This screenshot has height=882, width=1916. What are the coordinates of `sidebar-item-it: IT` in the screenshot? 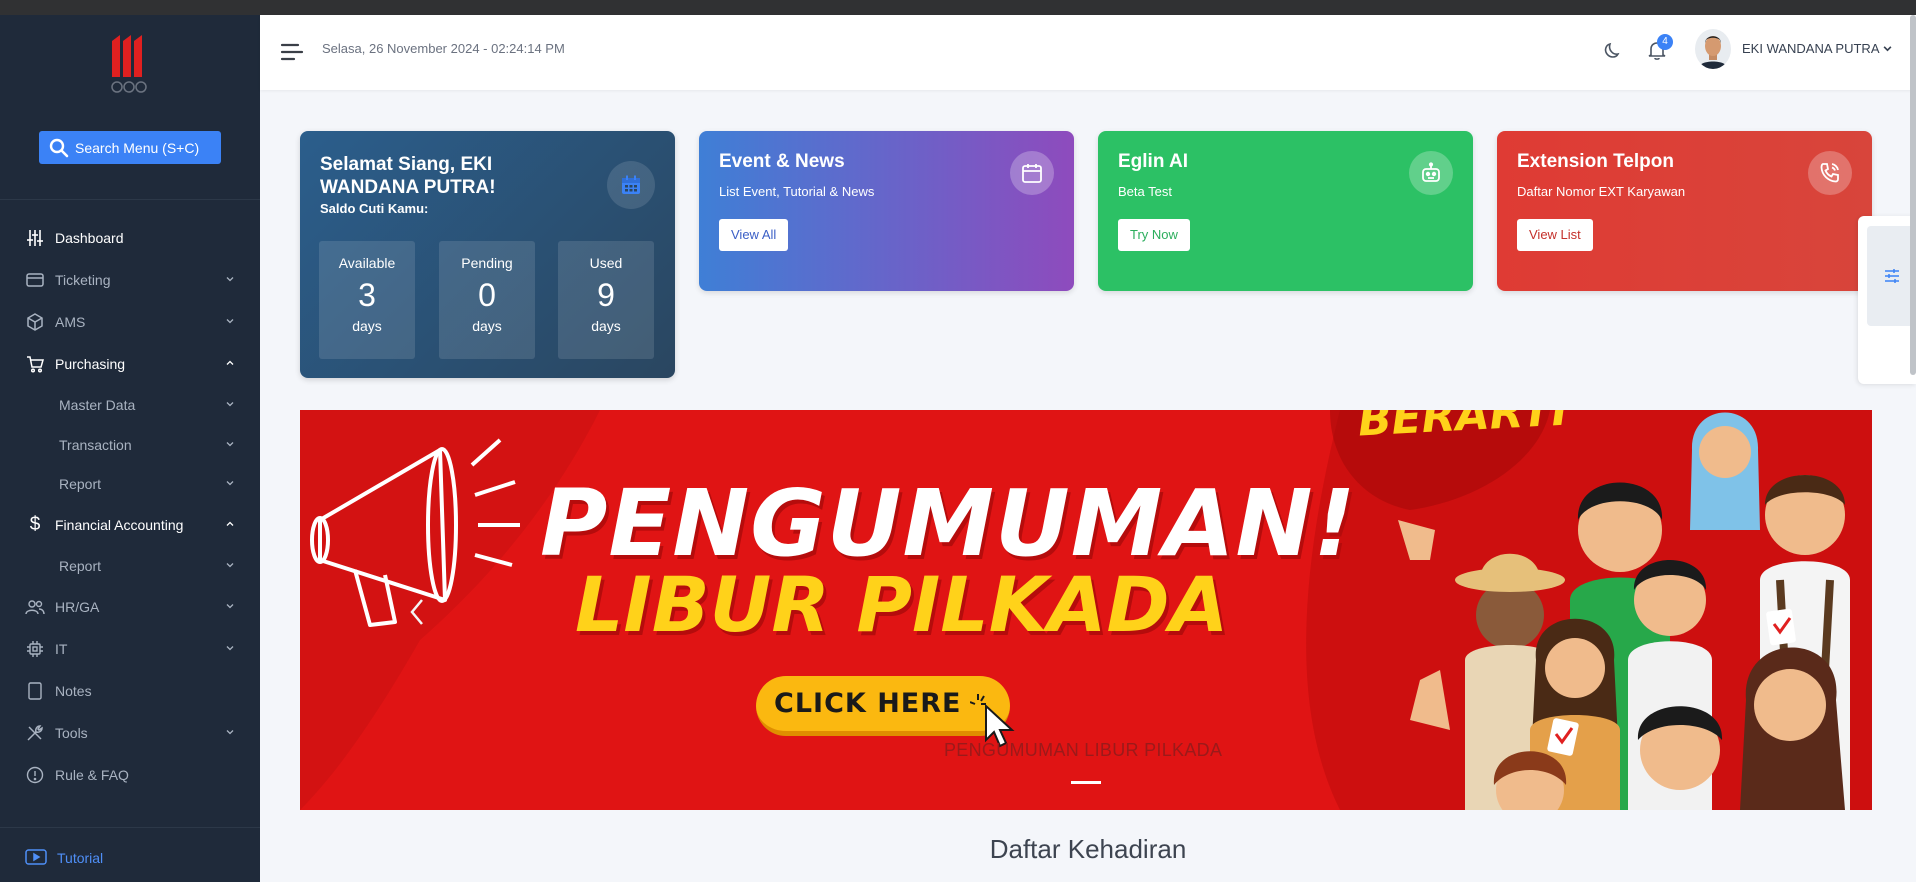 It's located at (130, 649).